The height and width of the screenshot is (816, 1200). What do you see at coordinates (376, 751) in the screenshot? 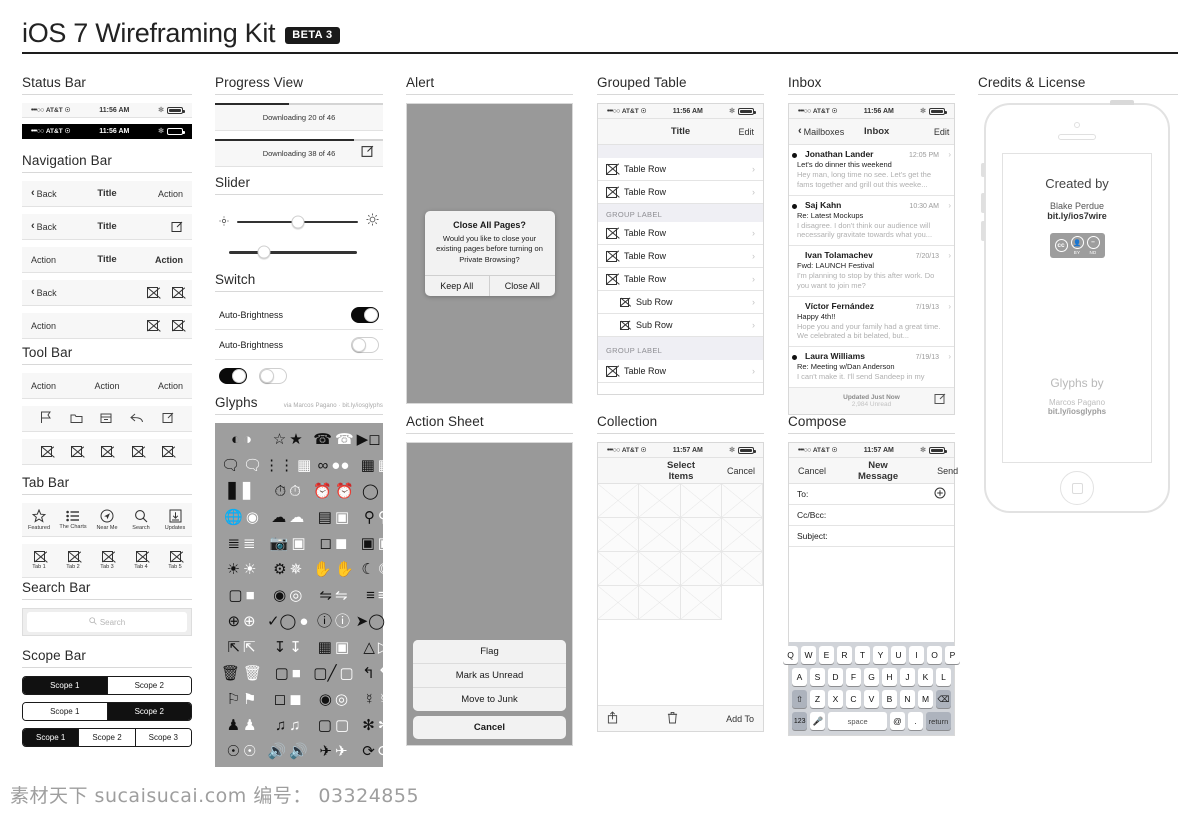
I see `loop-icon: ⟳ ⟳` at bounding box center [376, 751].